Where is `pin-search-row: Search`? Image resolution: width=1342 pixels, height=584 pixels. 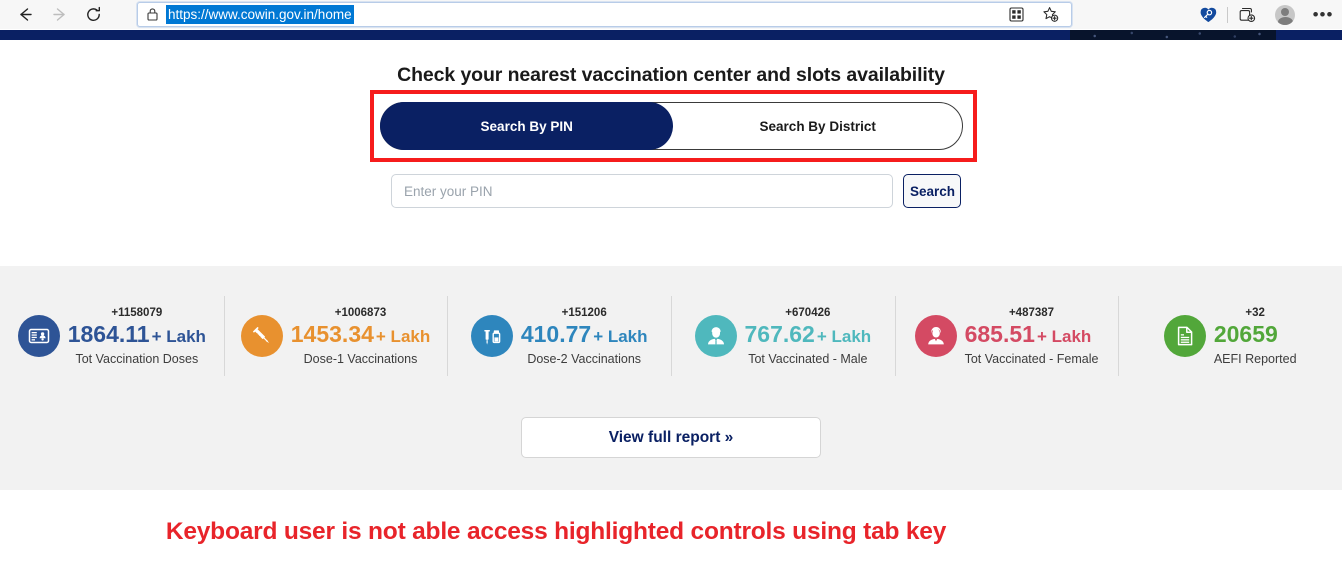
pin-search-row: Search is located at coordinates (676, 191).